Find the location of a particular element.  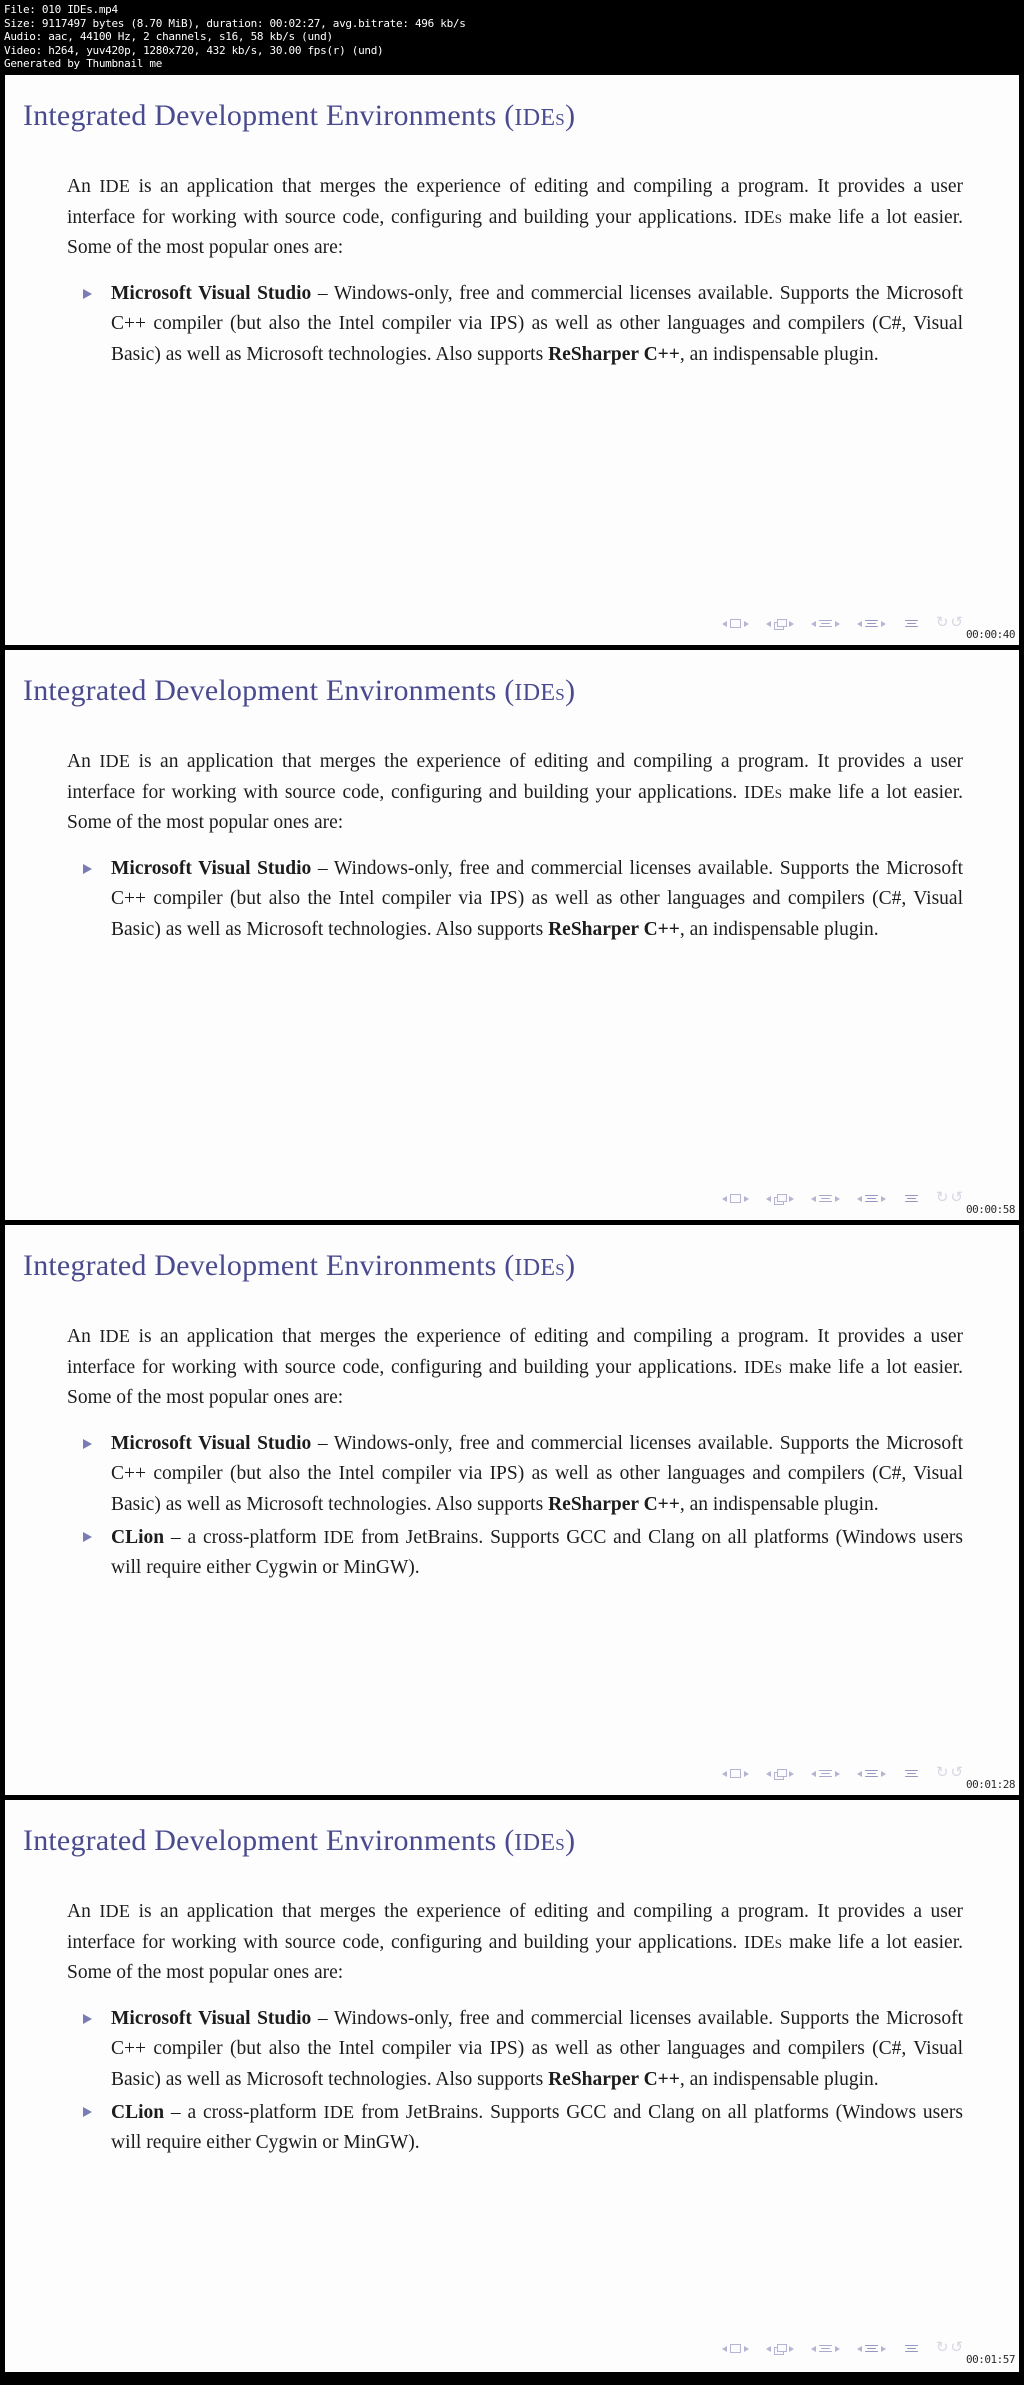

triangle-bullet-icon is located at coordinates (87, 1536).